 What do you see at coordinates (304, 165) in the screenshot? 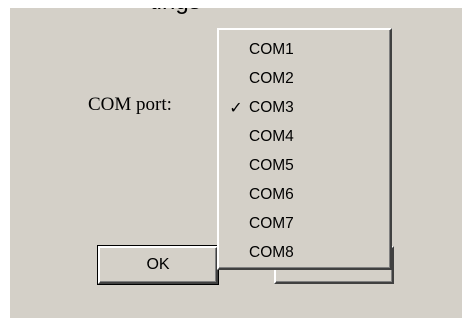
I see `menu-item-com5: COM5` at bounding box center [304, 165].